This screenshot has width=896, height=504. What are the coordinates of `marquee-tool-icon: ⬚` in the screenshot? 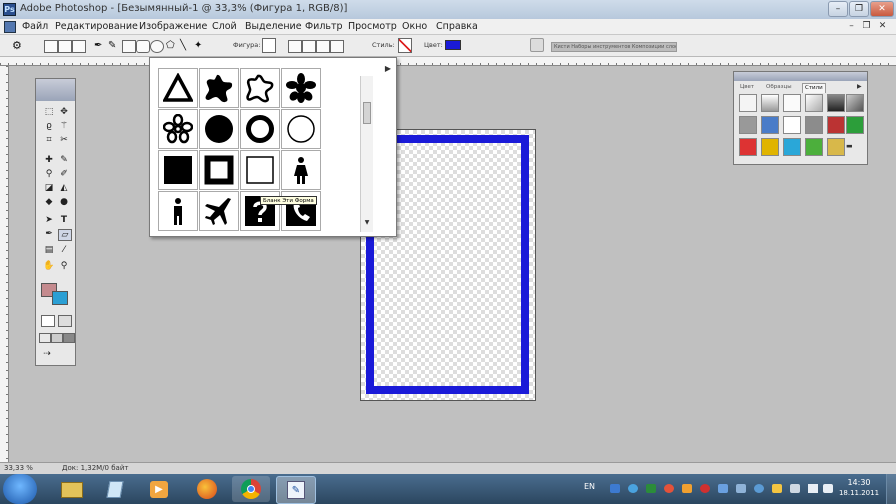 It's located at (49, 112).